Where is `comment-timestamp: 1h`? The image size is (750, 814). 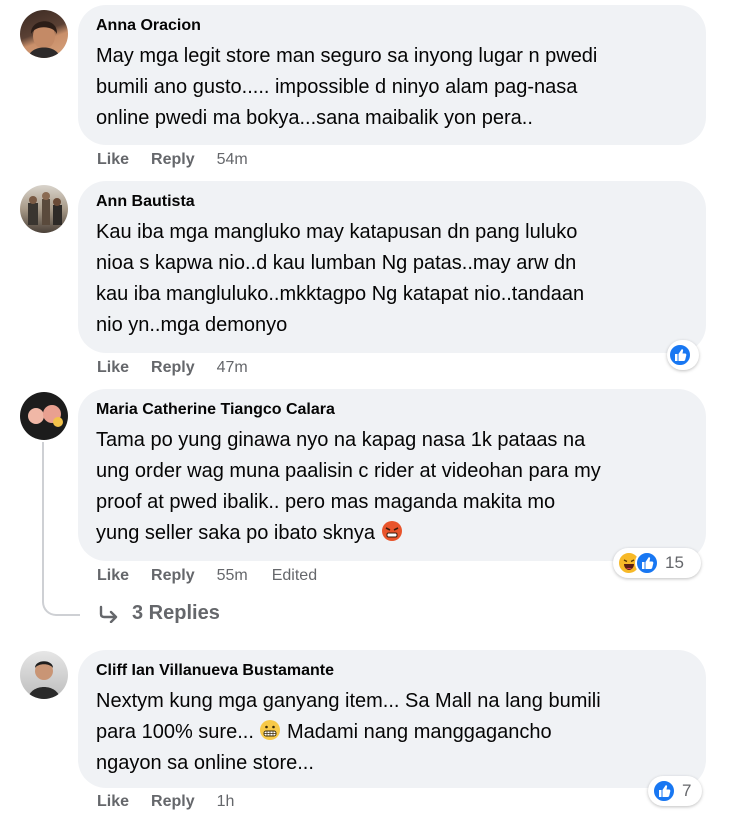
comment-timestamp: 1h is located at coordinates (226, 802).